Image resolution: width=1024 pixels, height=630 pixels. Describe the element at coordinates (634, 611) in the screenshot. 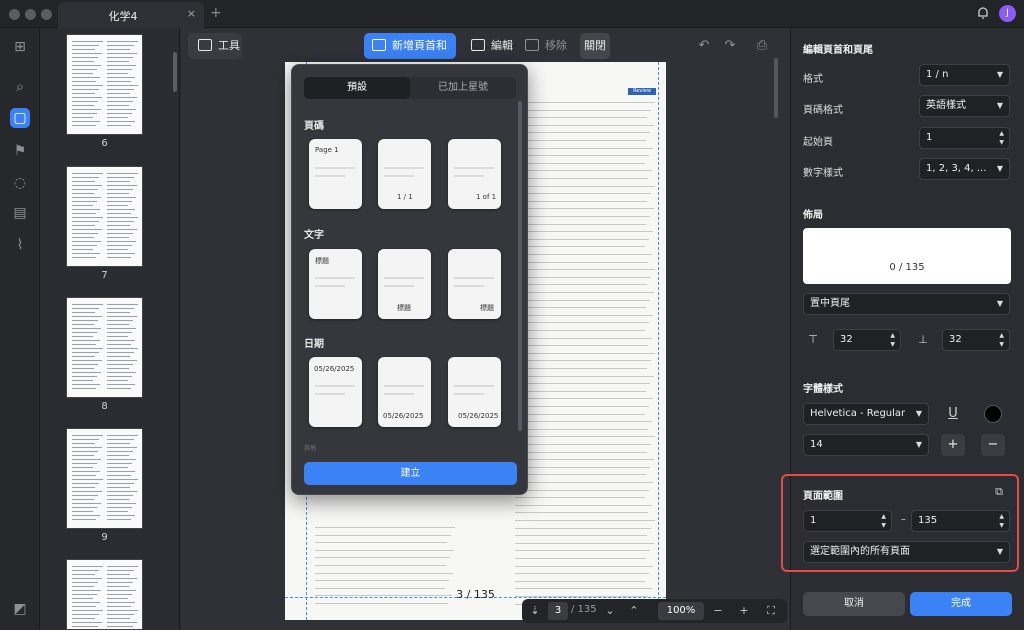

I see `previous-page-icon: ⌃` at that location.